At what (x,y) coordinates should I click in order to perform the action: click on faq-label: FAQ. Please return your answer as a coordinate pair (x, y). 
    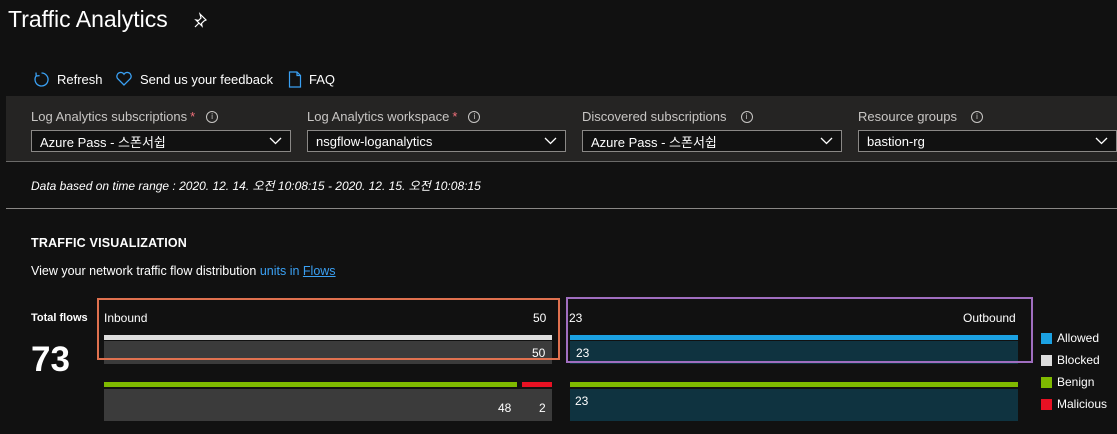
    Looking at the image, I should click on (322, 79).